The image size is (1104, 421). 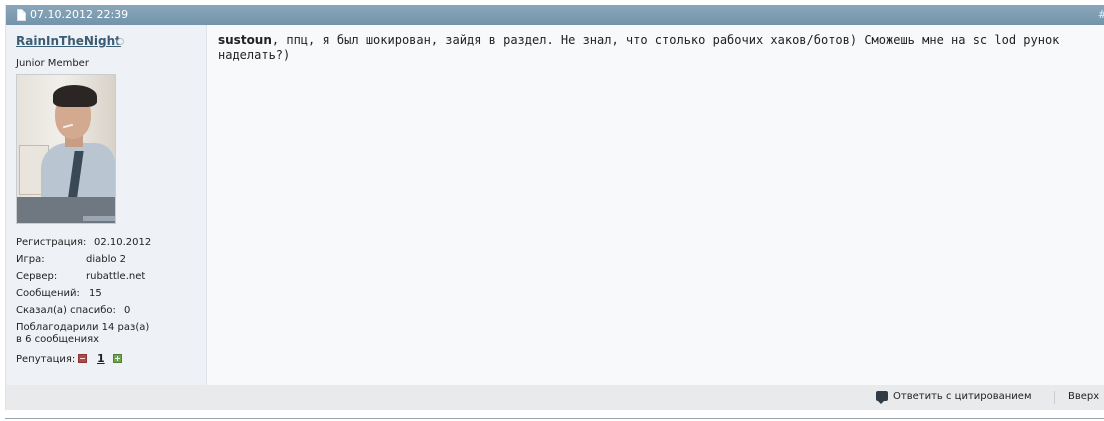 I want to click on reputation-plus-icon, so click(x=117, y=358).